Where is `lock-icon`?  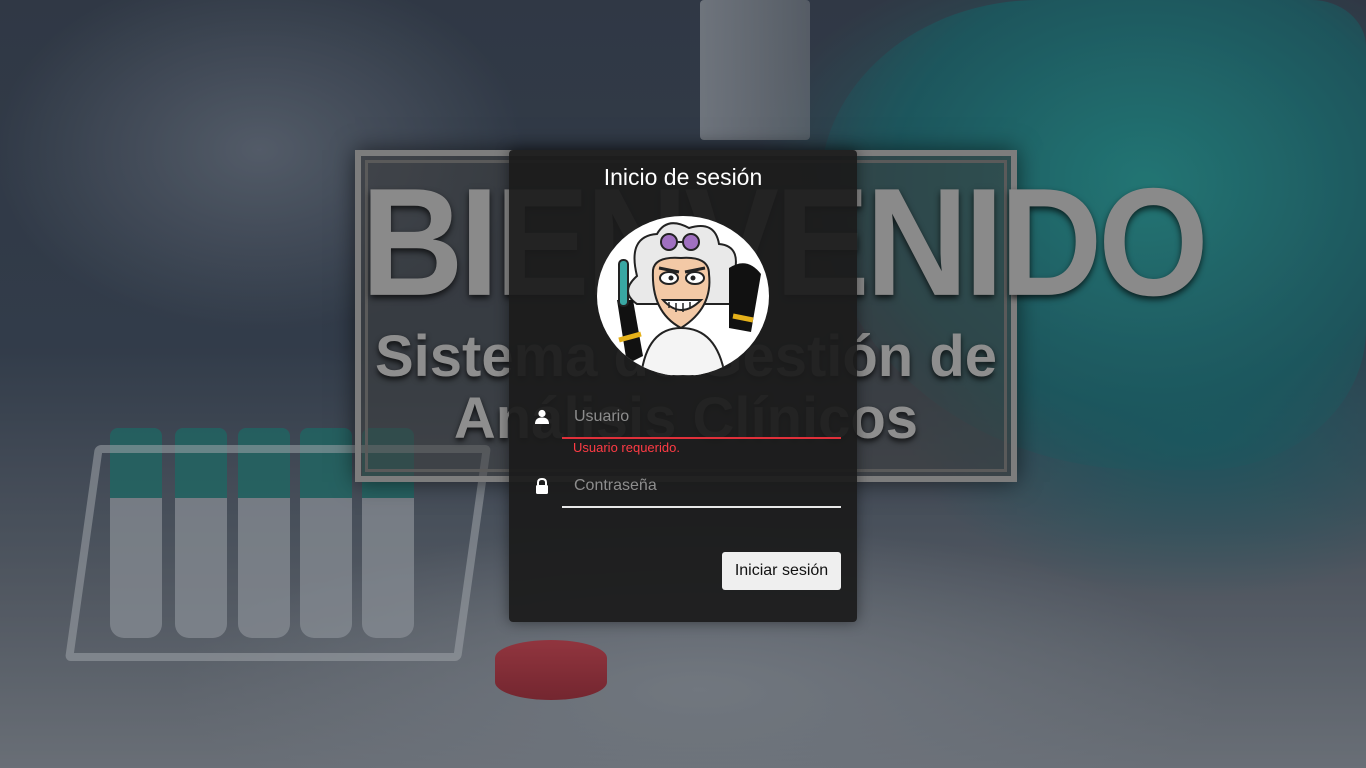
lock-icon is located at coordinates (542, 485).